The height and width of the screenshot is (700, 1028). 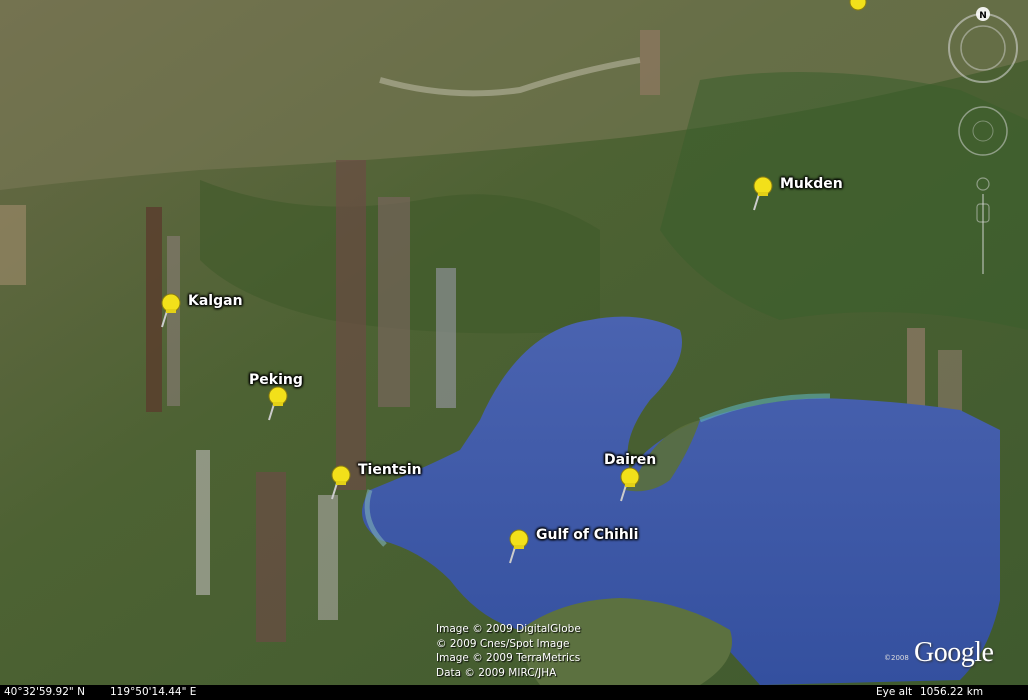 I want to click on placemark-peking: Peking, so click(x=276, y=399).